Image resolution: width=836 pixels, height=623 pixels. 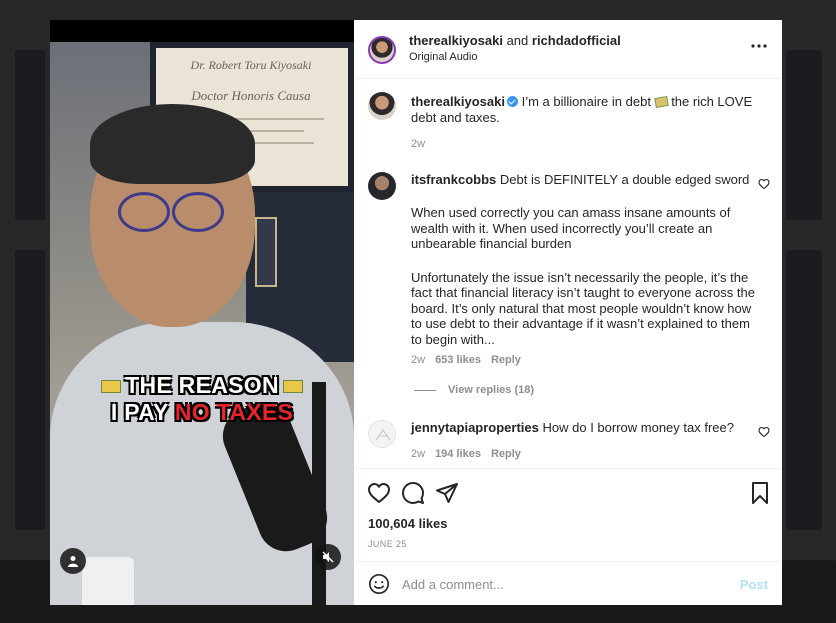 I want to click on save-bookmark-icon, so click(x=760, y=493).